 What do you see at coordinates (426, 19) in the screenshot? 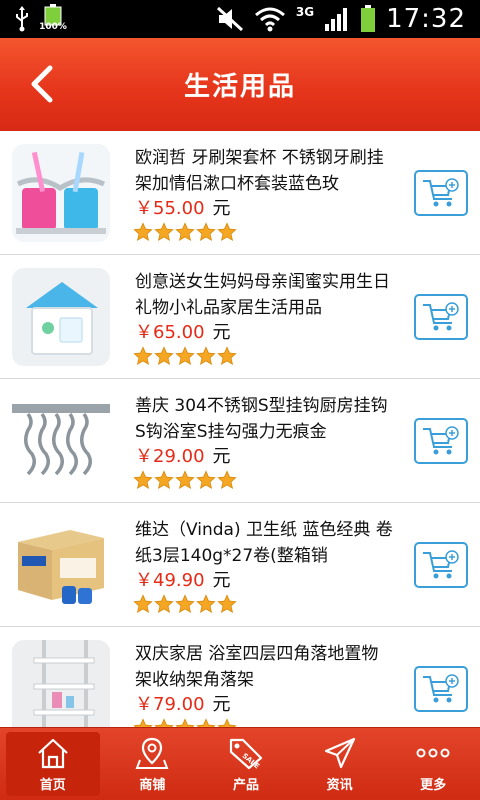
I see `clock: 17:32` at bounding box center [426, 19].